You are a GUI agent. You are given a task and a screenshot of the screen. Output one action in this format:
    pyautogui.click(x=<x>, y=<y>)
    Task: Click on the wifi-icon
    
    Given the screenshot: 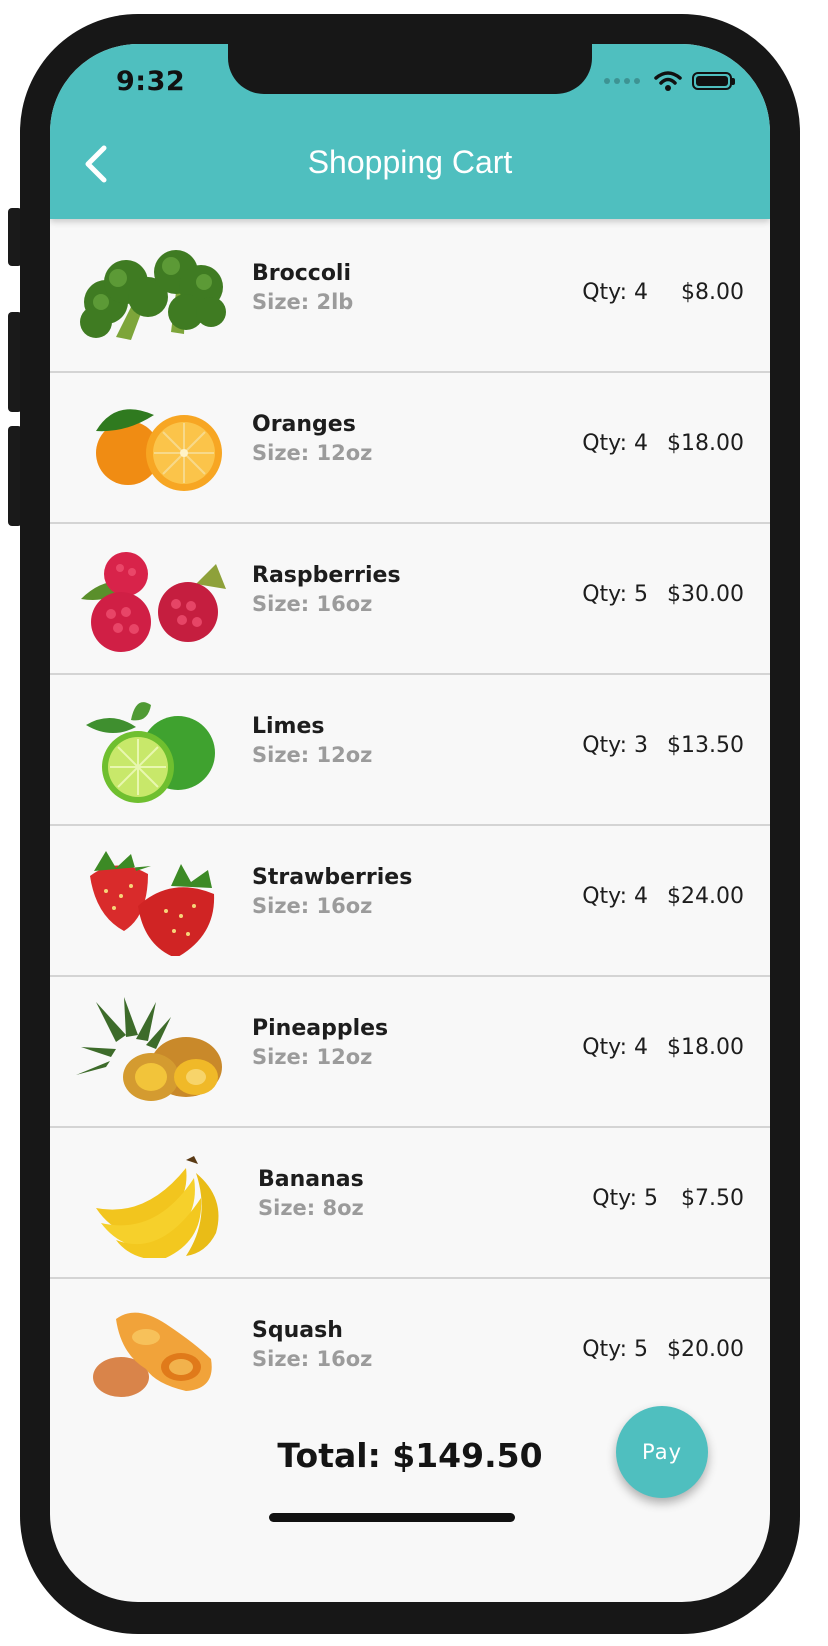 What is the action you would take?
    pyautogui.click(x=668, y=81)
    